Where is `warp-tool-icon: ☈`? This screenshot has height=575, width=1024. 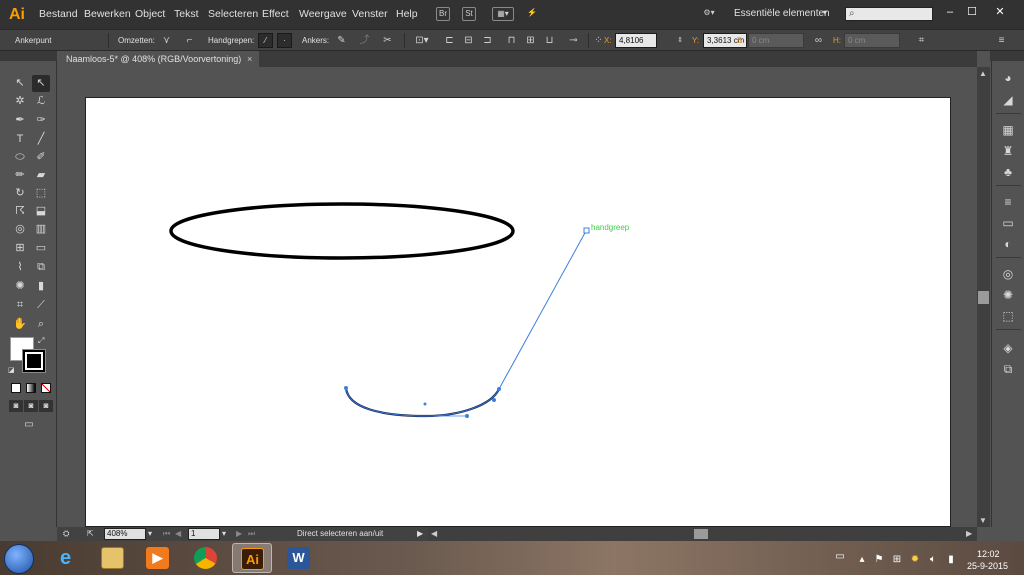 warp-tool-icon: ☈ is located at coordinates (20, 211).